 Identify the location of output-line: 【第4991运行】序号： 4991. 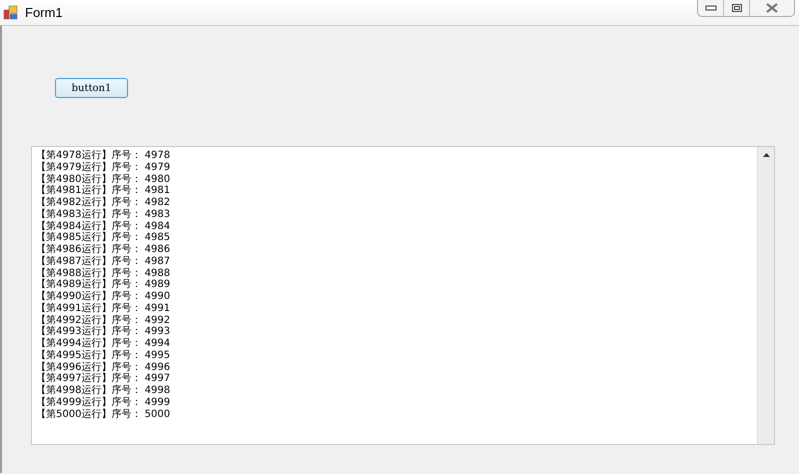
(104, 308).